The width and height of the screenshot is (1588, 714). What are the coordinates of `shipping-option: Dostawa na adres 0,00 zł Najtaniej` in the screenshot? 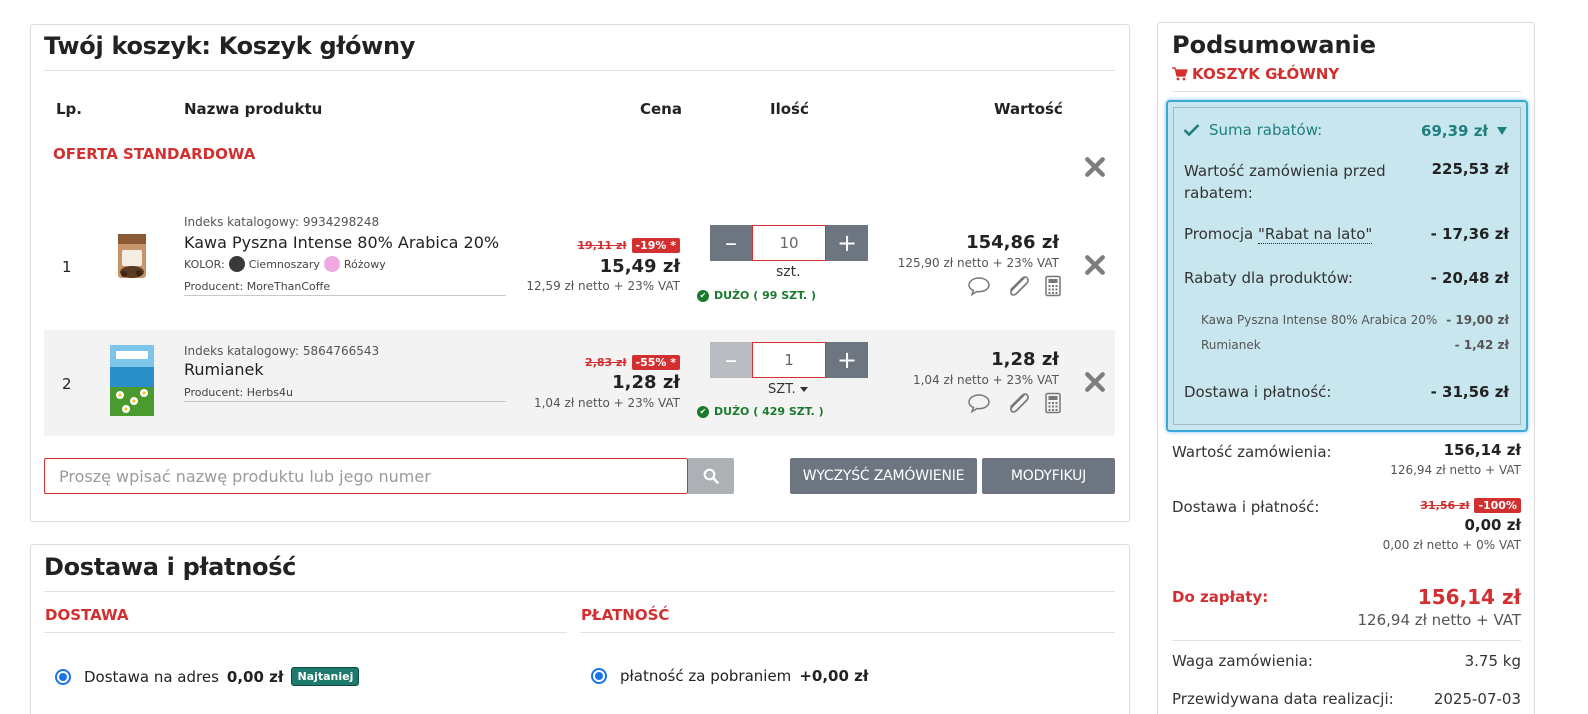 It's located at (207, 676).